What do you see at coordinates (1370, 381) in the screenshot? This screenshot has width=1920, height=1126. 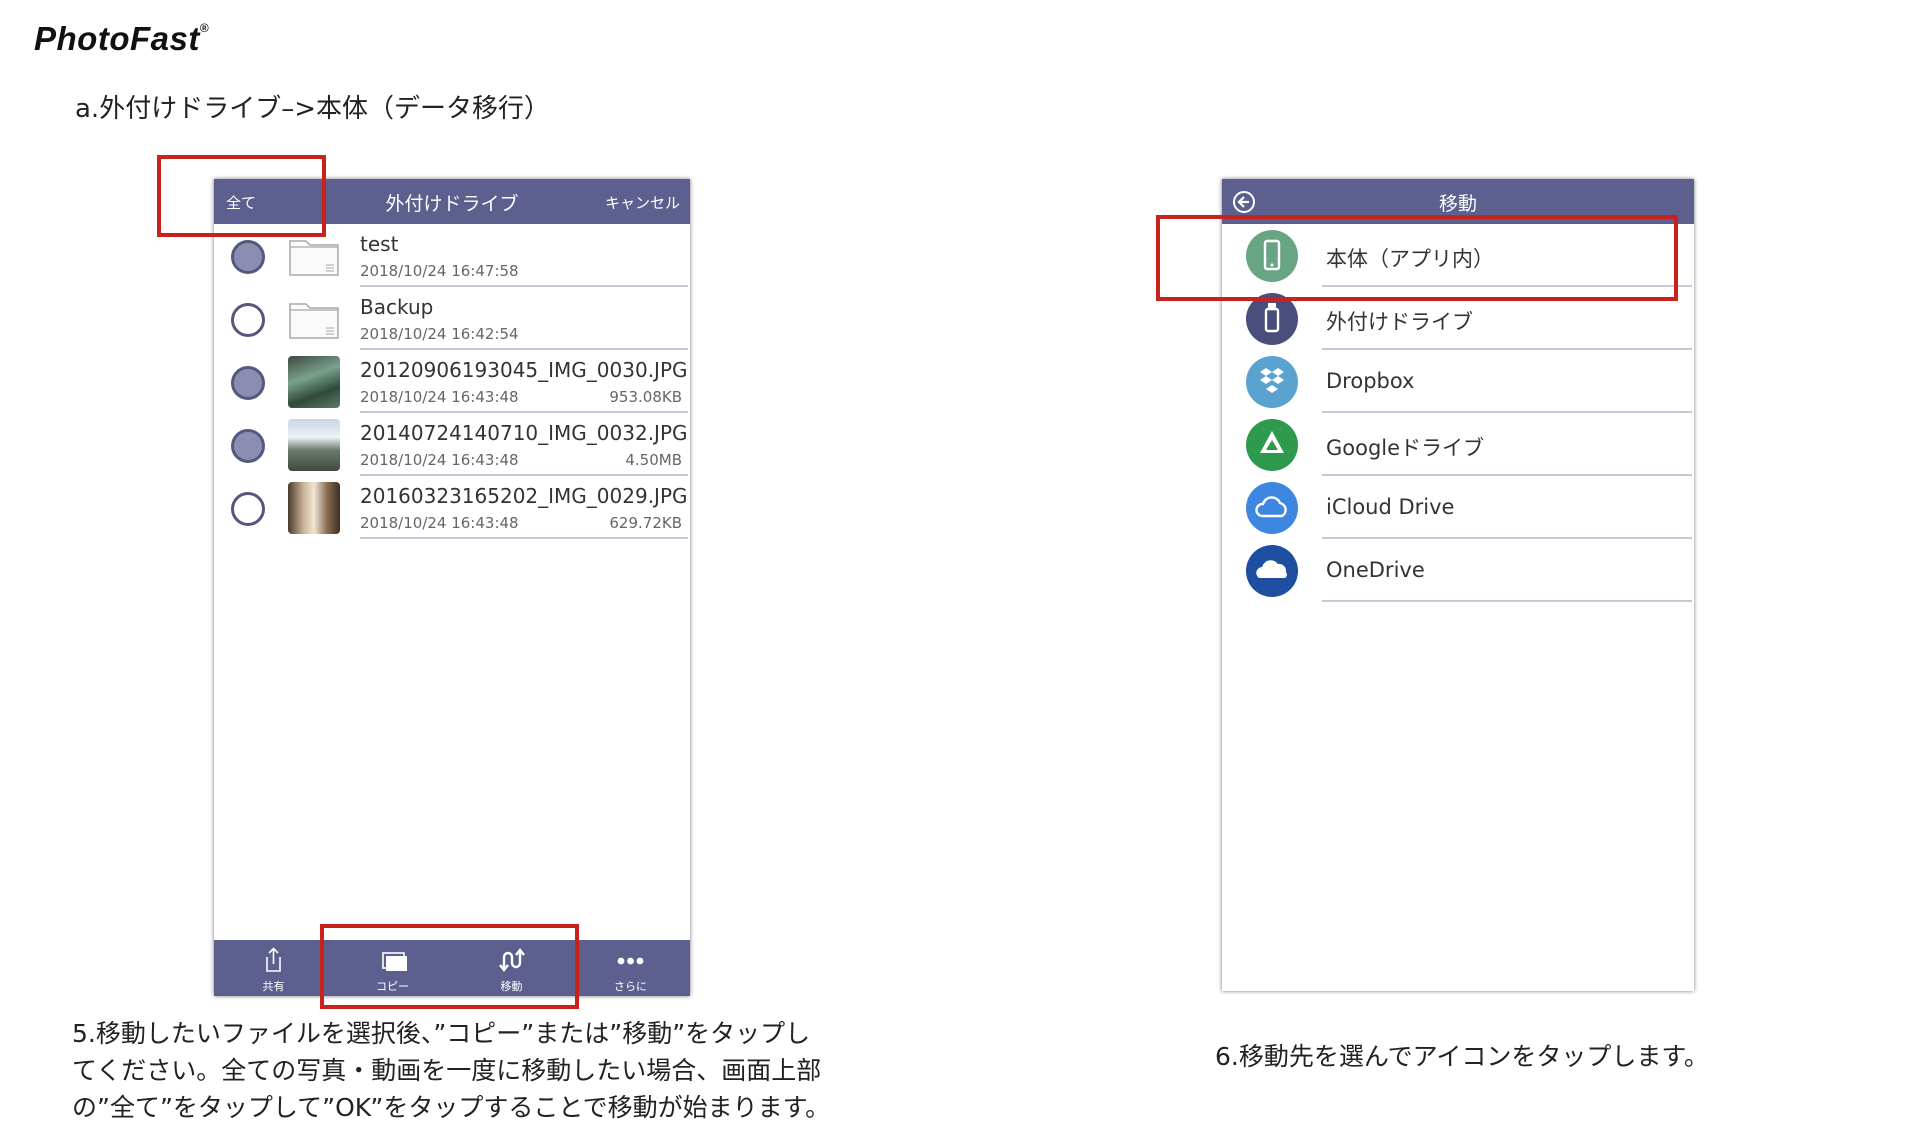 I see `destination-label: Dropbox` at bounding box center [1370, 381].